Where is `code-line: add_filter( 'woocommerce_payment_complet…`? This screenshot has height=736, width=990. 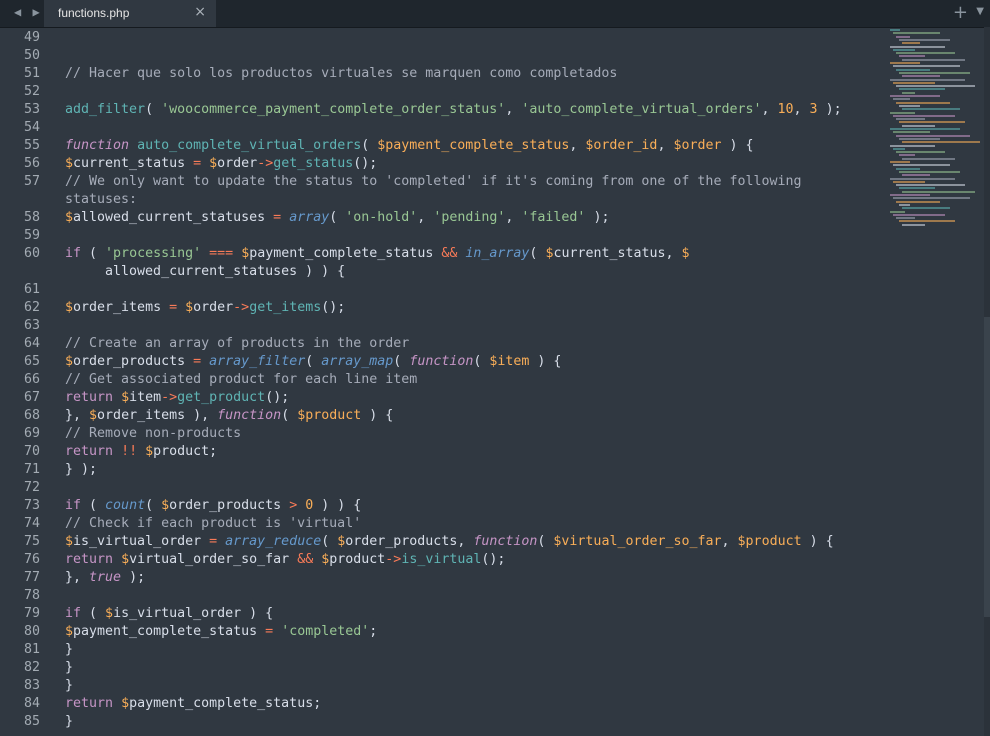 code-line: add_filter( 'woocommerce_payment_complet… is located at coordinates (453, 110).